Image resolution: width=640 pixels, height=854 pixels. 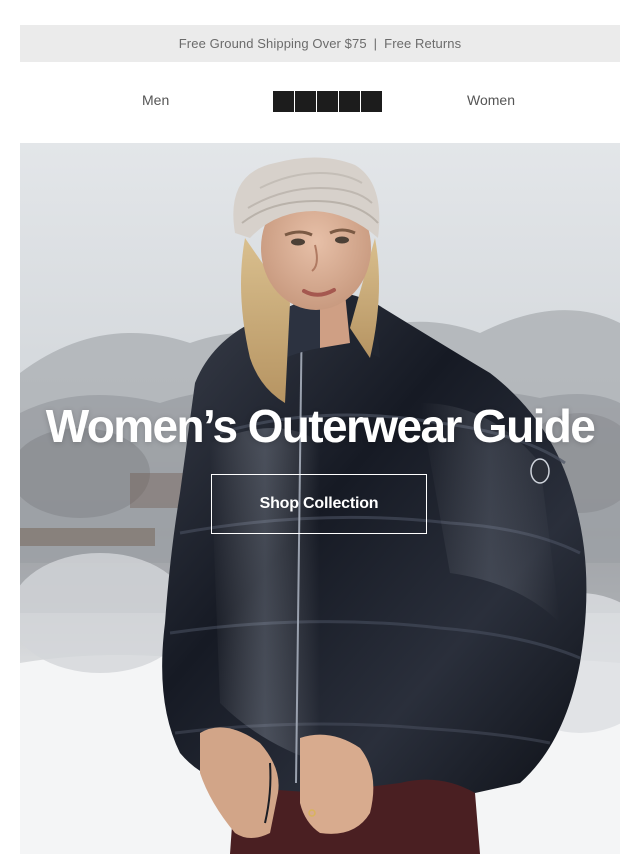 What do you see at coordinates (320, 426) in the screenshot?
I see `hero-title: Women’s Outerwear Guide` at bounding box center [320, 426].